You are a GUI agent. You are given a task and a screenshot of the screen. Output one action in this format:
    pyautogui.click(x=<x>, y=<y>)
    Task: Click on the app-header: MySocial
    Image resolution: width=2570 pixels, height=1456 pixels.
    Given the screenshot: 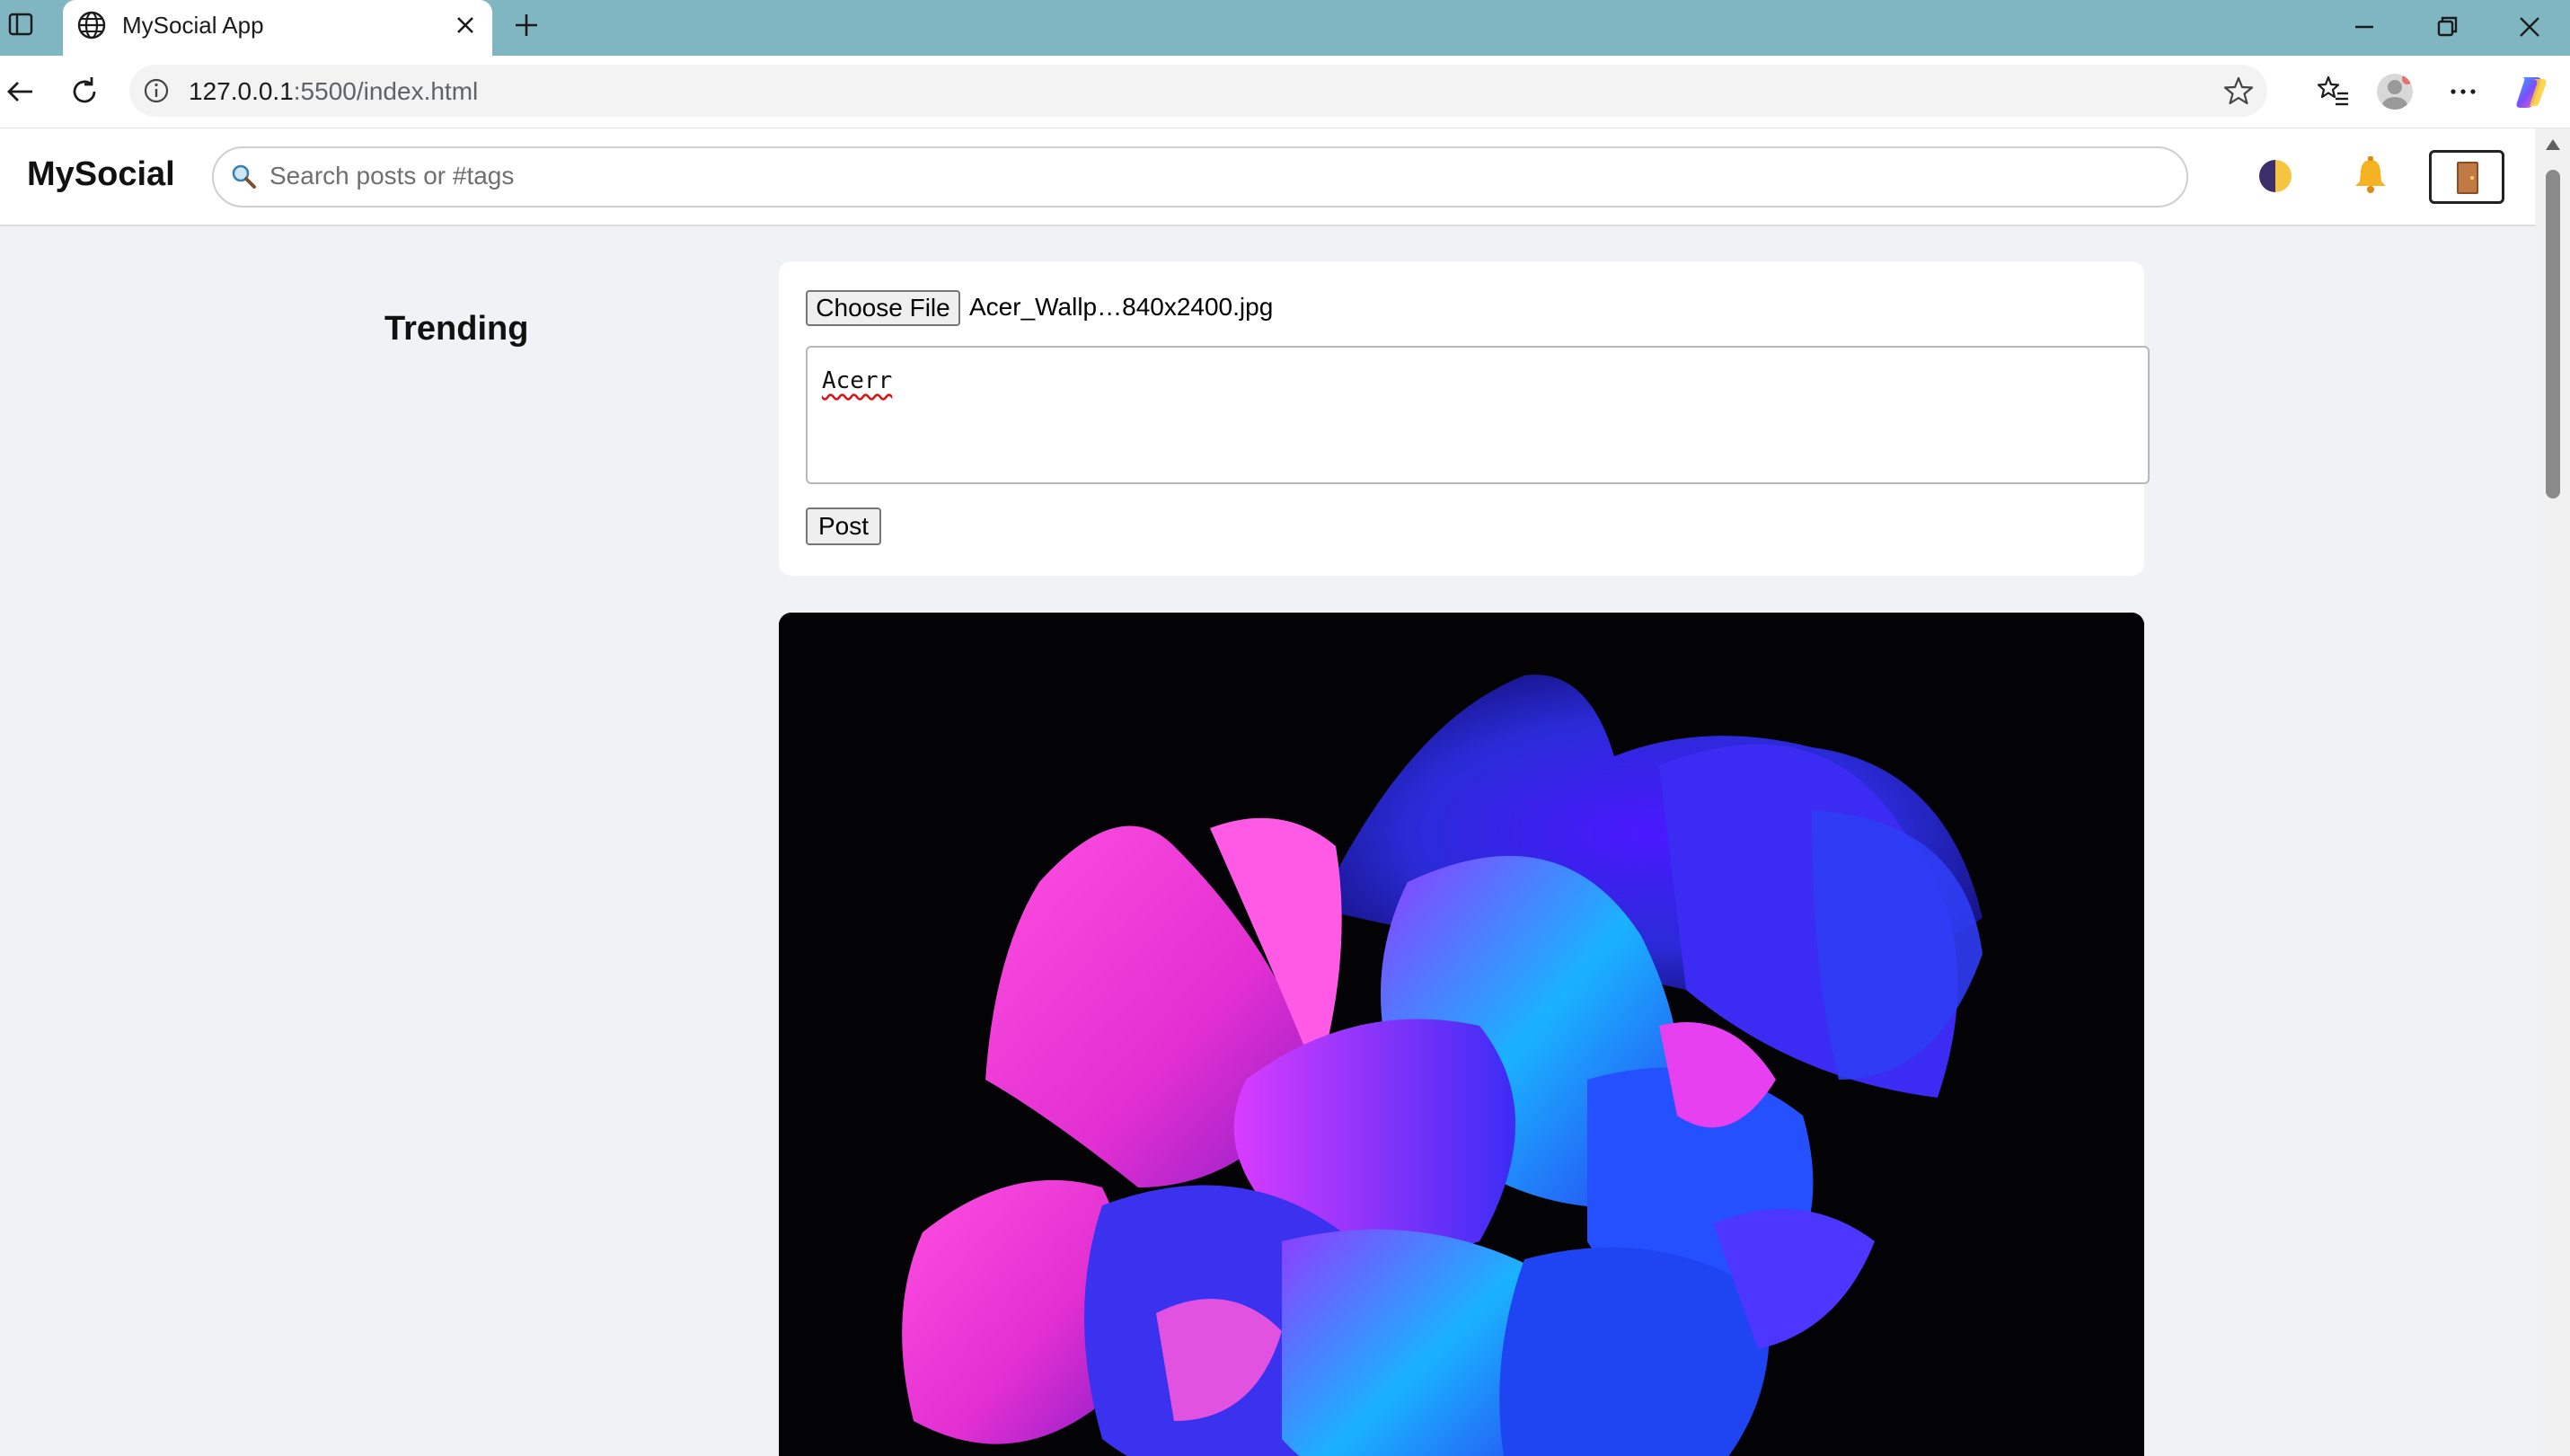 What is the action you would take?
    pyautogui.click(x=1267, y=177)
    